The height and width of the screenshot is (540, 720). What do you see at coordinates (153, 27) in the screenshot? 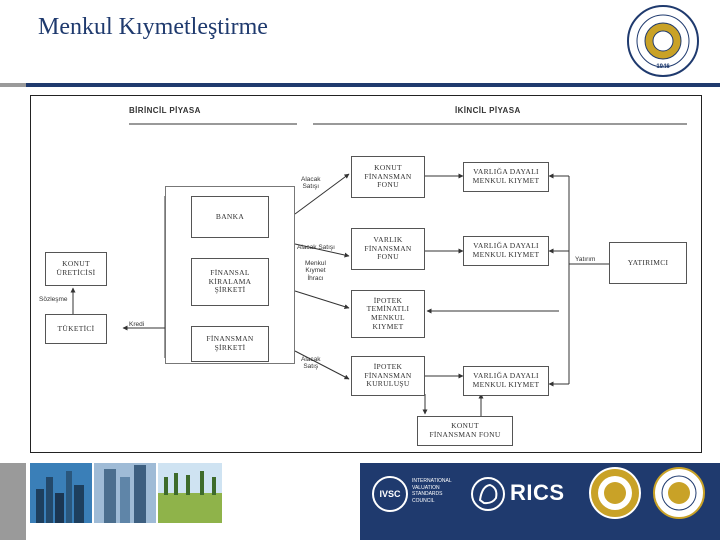
I see `page-title: Menkul Kıymetleştirme` at bounding box center [153, 27].